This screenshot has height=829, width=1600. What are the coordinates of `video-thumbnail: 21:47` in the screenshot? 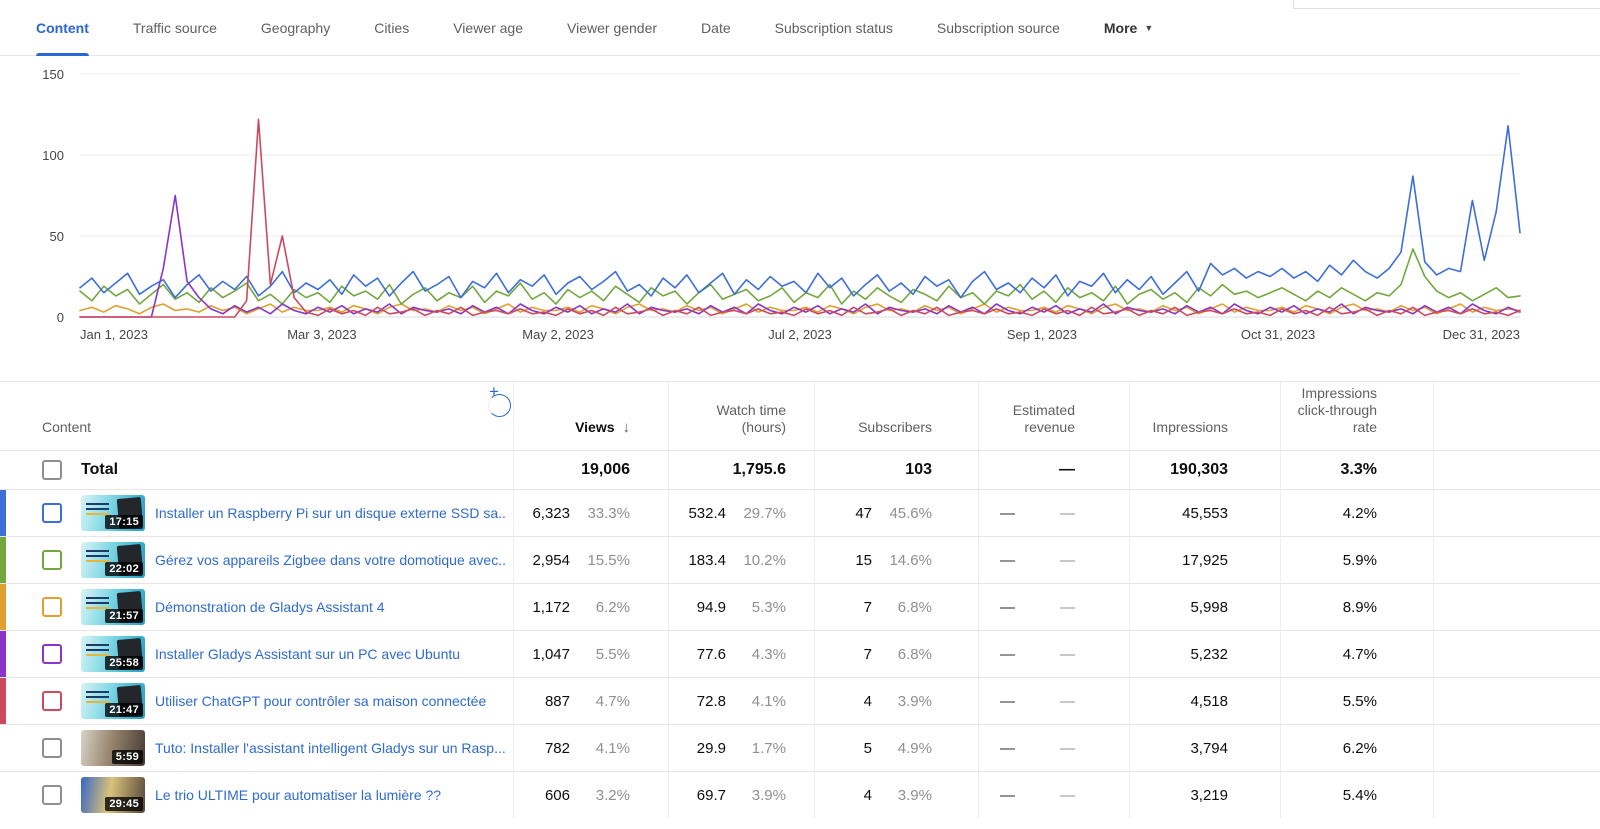 It's located at (113, 701).